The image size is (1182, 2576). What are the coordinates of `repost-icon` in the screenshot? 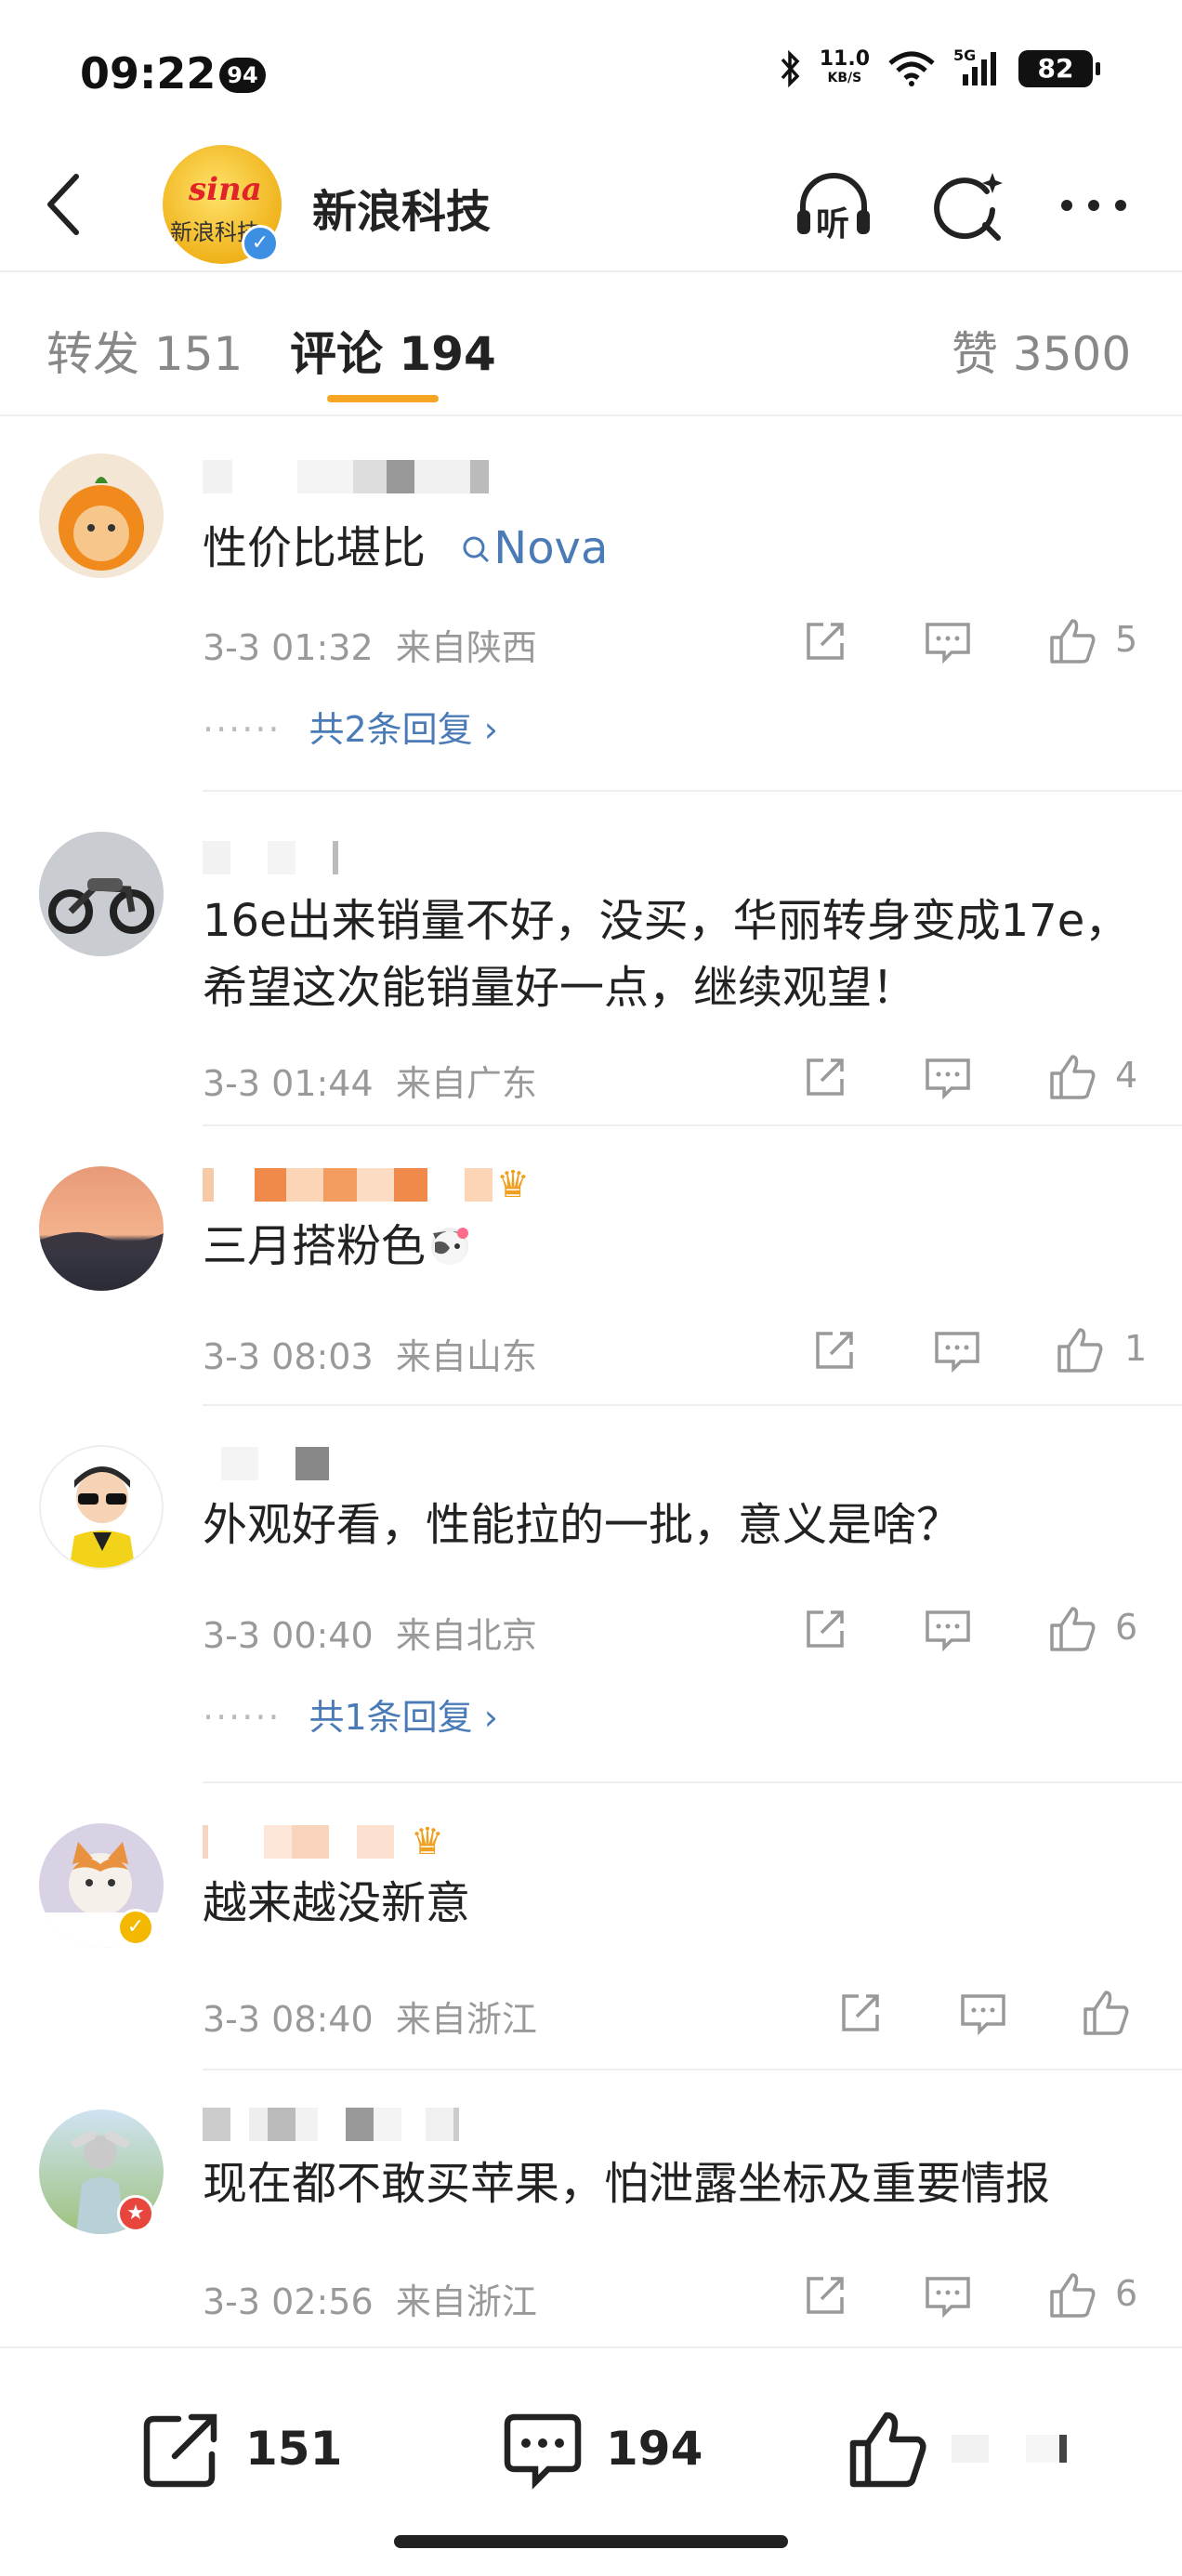 It's located at (180, 2450).